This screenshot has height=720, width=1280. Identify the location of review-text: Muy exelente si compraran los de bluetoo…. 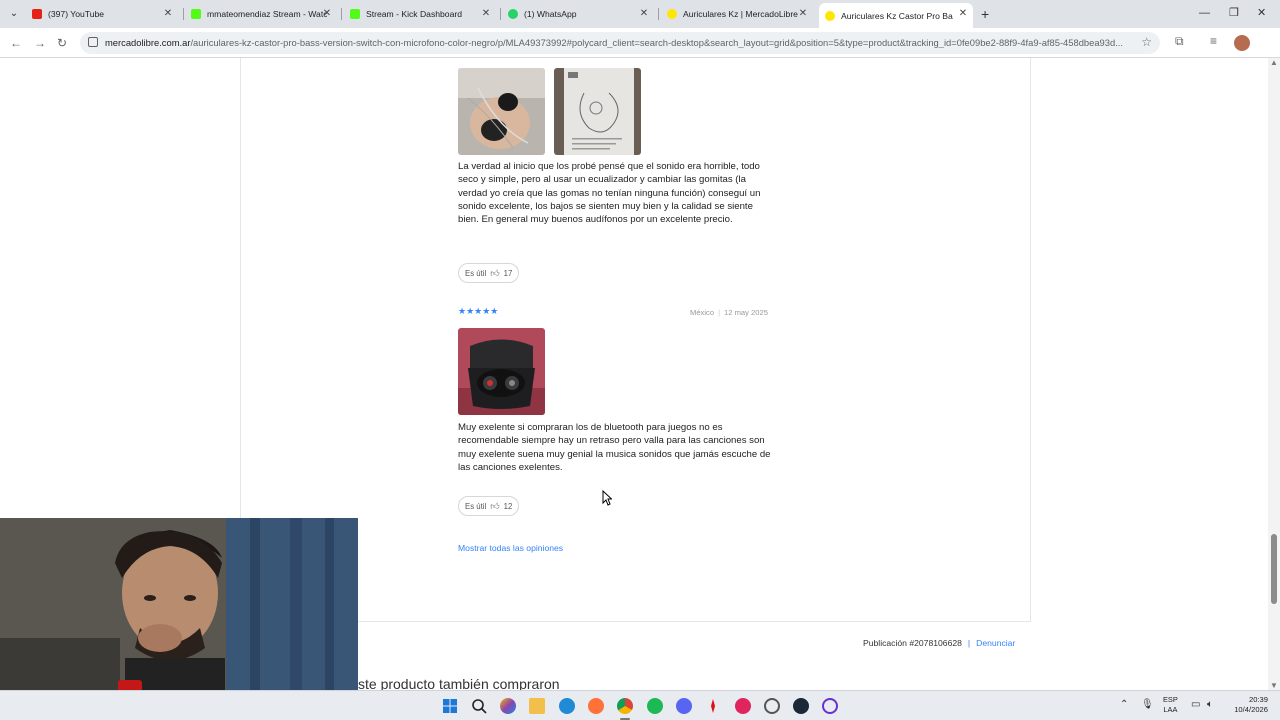
(614, 447).